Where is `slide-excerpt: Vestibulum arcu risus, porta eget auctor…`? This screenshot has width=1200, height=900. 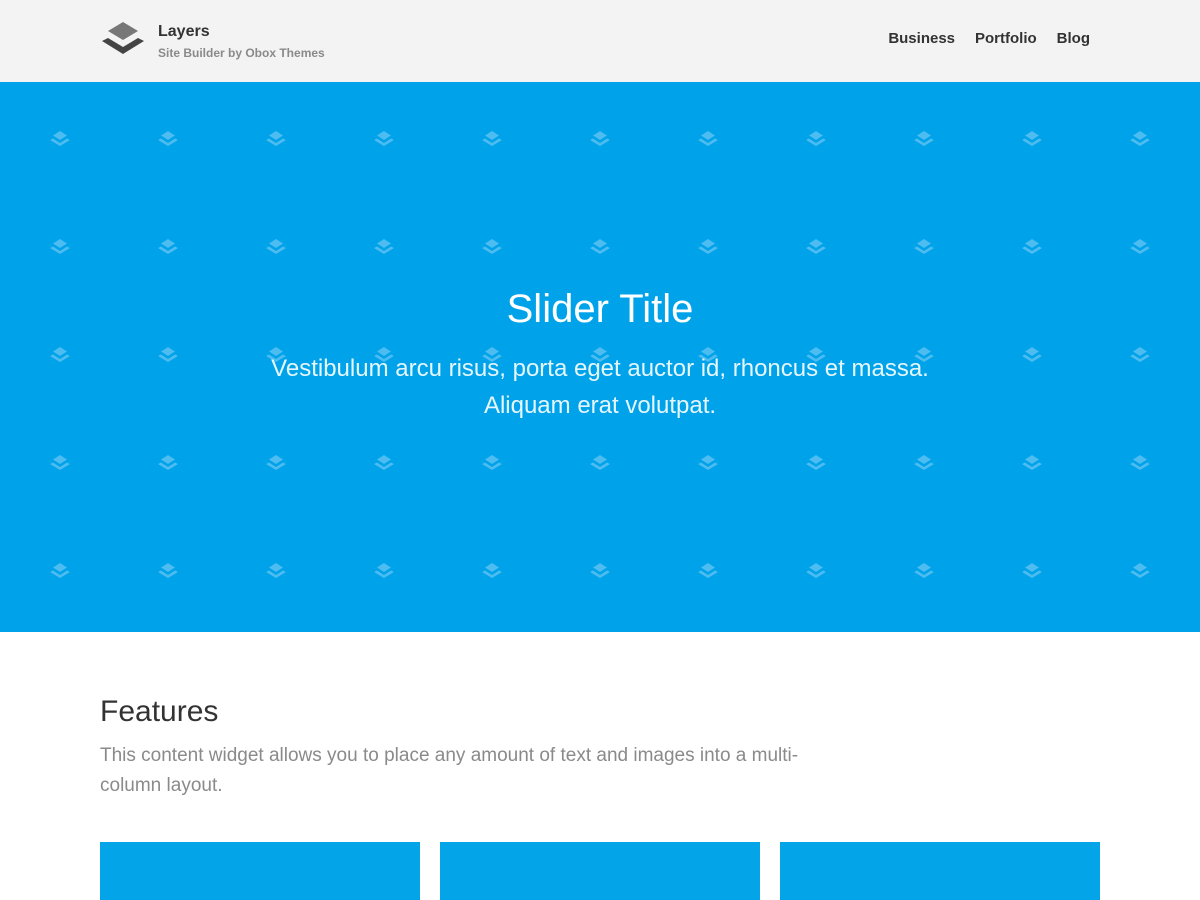
slide-excerpt: Vestibulum arcu risus, porta eget auctor… is located at coordinates (600, 387).